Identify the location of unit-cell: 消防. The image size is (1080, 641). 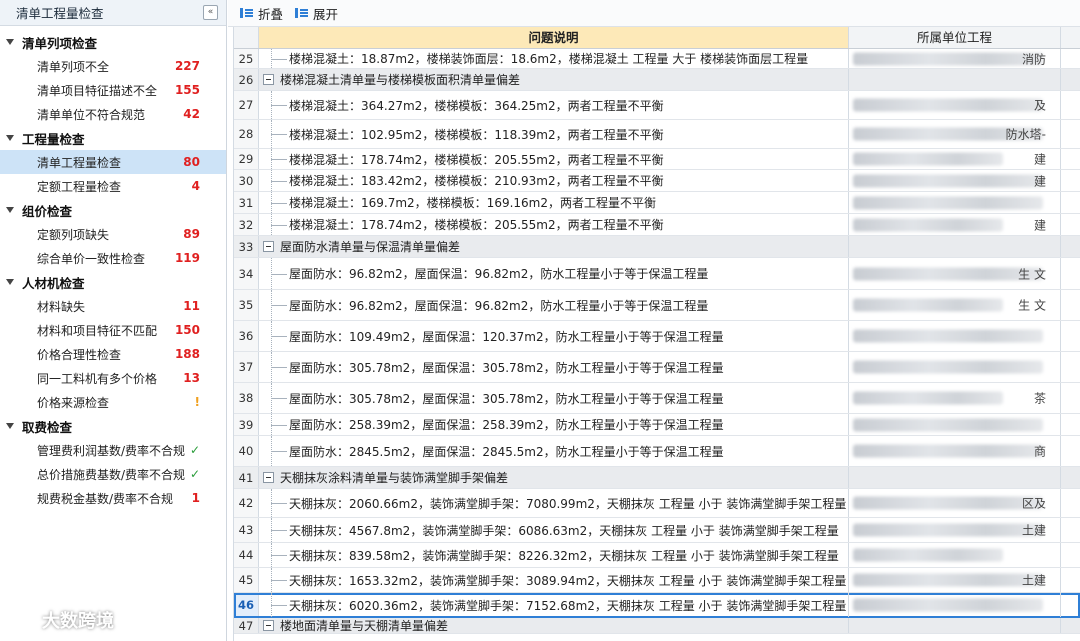
(955, 58).